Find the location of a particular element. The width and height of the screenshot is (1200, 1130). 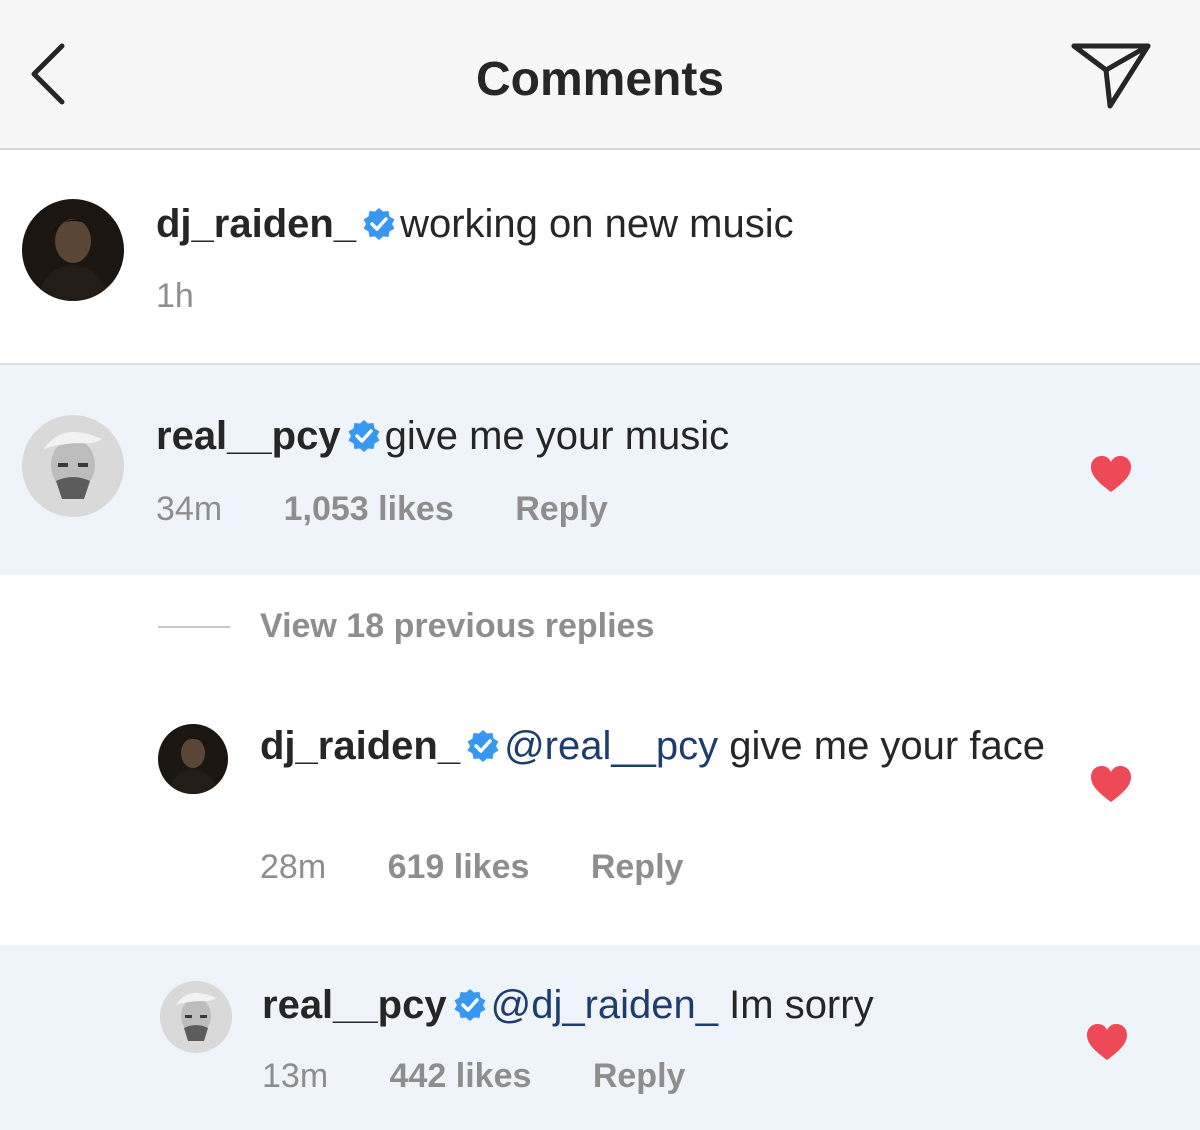

reply-time: 28m is located at coordinates (293, 867).